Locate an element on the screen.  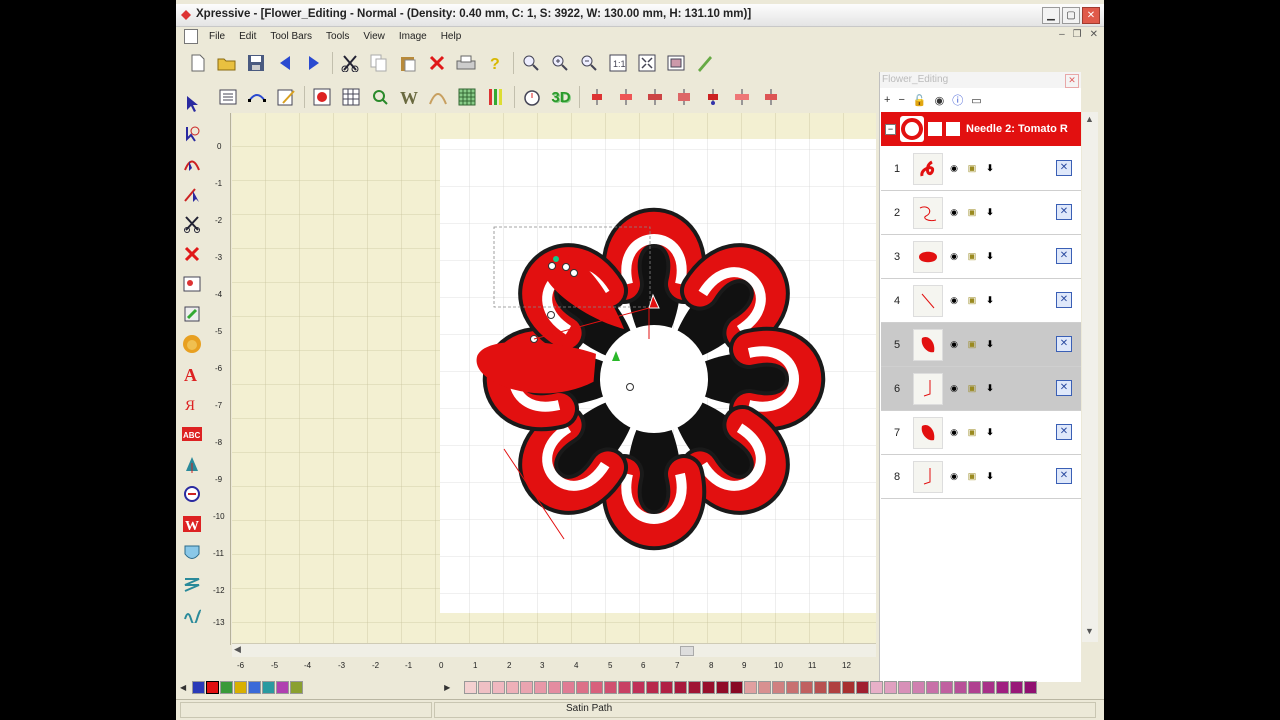
object-row-selected: 5 ◉ ▣ ⬇ ✕ is located at coordinates (981, 345).